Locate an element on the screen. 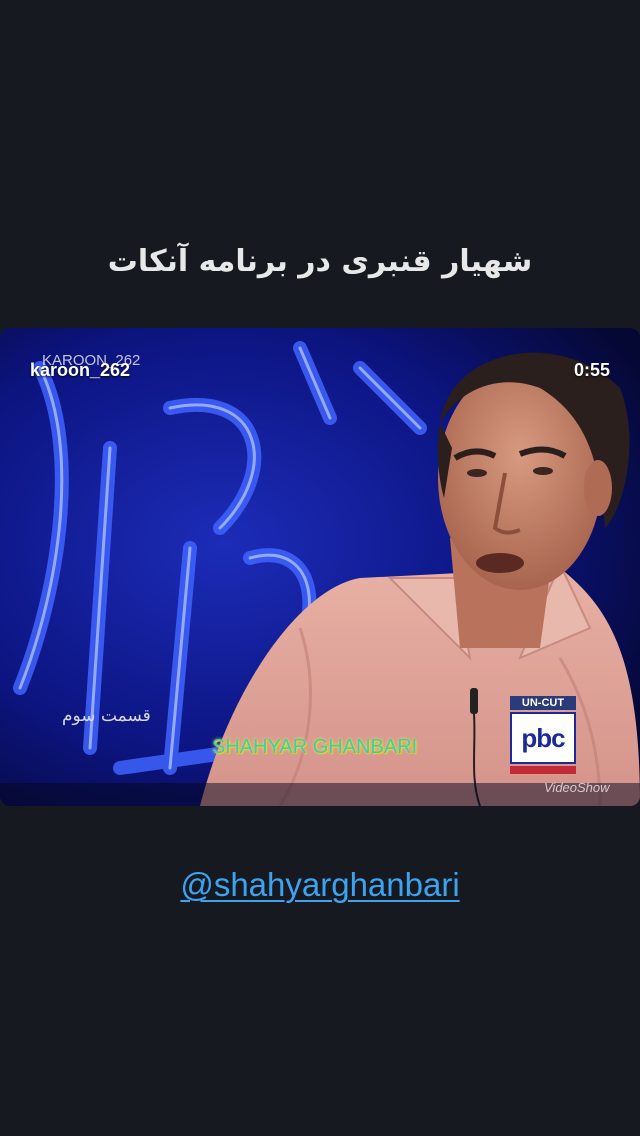  video-episode-label: قسمت سوم is located at coordinates (106, 716).